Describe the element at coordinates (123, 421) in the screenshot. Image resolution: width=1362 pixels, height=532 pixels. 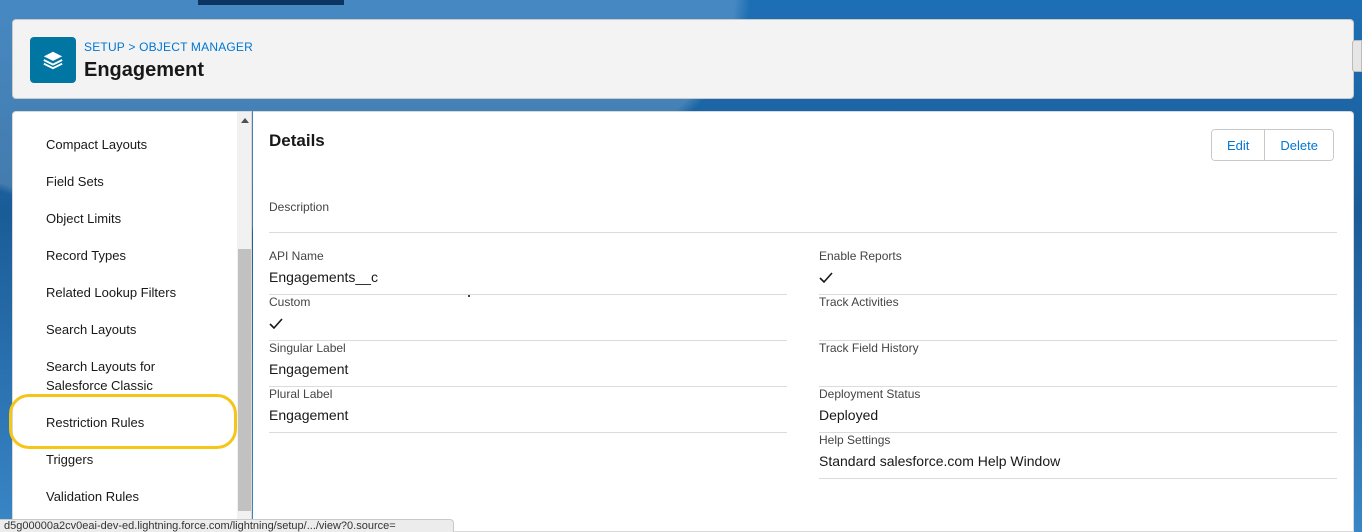
I see `highlight-annotation` at that location.